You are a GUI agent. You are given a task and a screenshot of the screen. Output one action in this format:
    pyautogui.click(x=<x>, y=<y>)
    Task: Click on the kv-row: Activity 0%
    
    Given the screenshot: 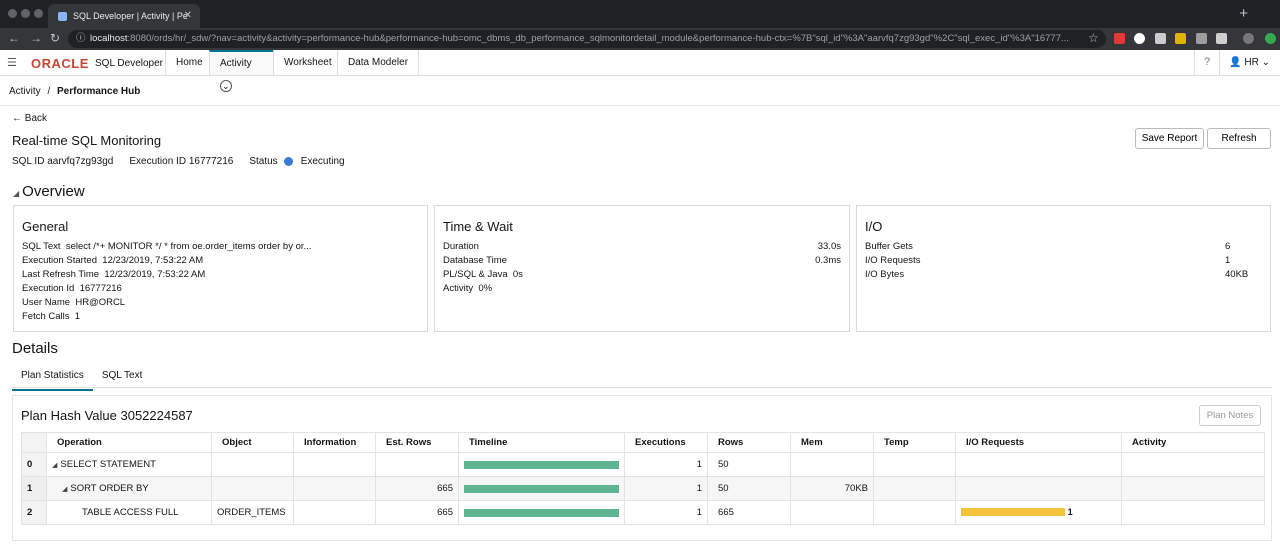 What is the action you would take?
    pyautogui.click(x=642, y=289)
    